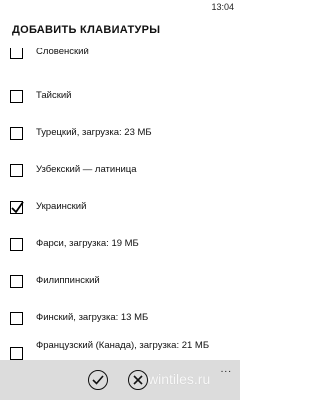 The height and width of the screenshot is (400, 320). What do you see at coordinates (87, 243) in the screenshot?
I see `item-label: Фарси, загрузка: 19 МБ` at bounding box center [87, 243].